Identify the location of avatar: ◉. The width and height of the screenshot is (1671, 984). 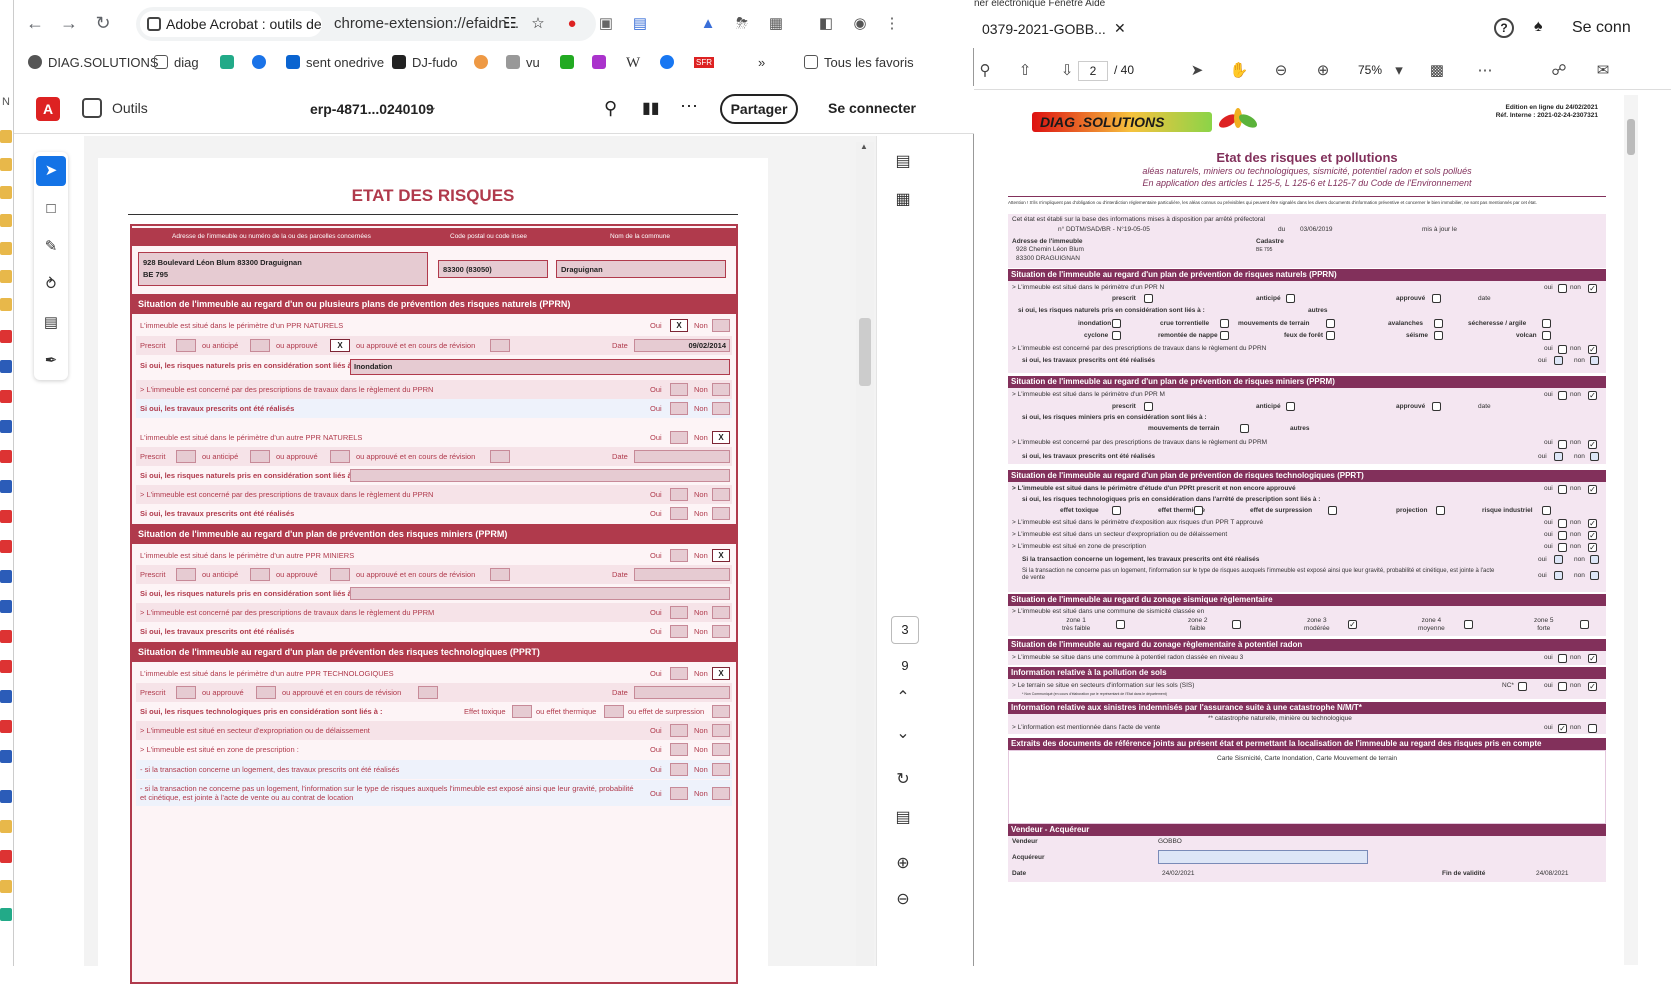
(860, 24).